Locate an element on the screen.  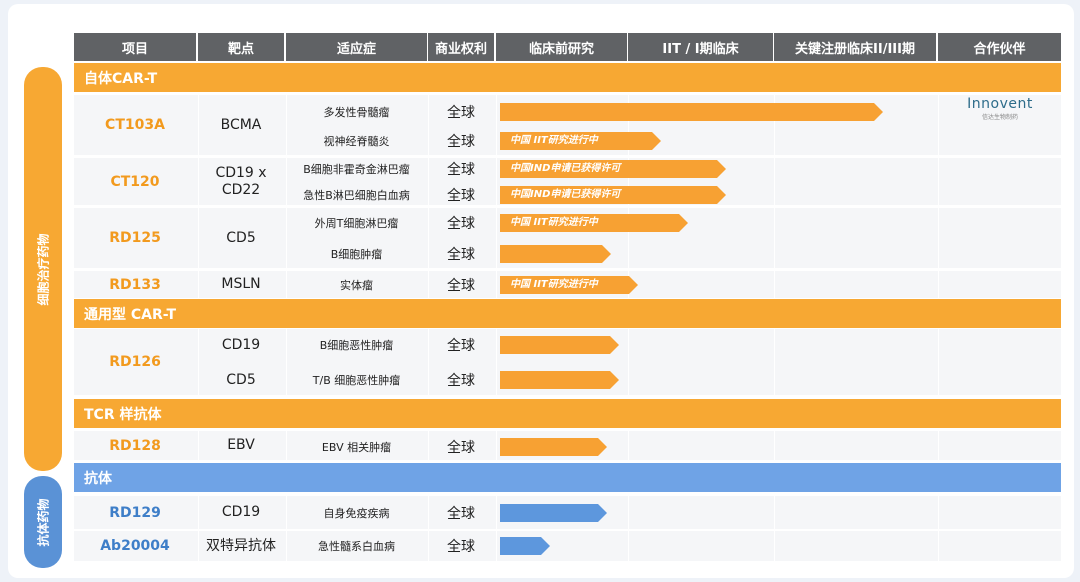
indication: B细胞肿瘤 is located at coordinates (356, 254).